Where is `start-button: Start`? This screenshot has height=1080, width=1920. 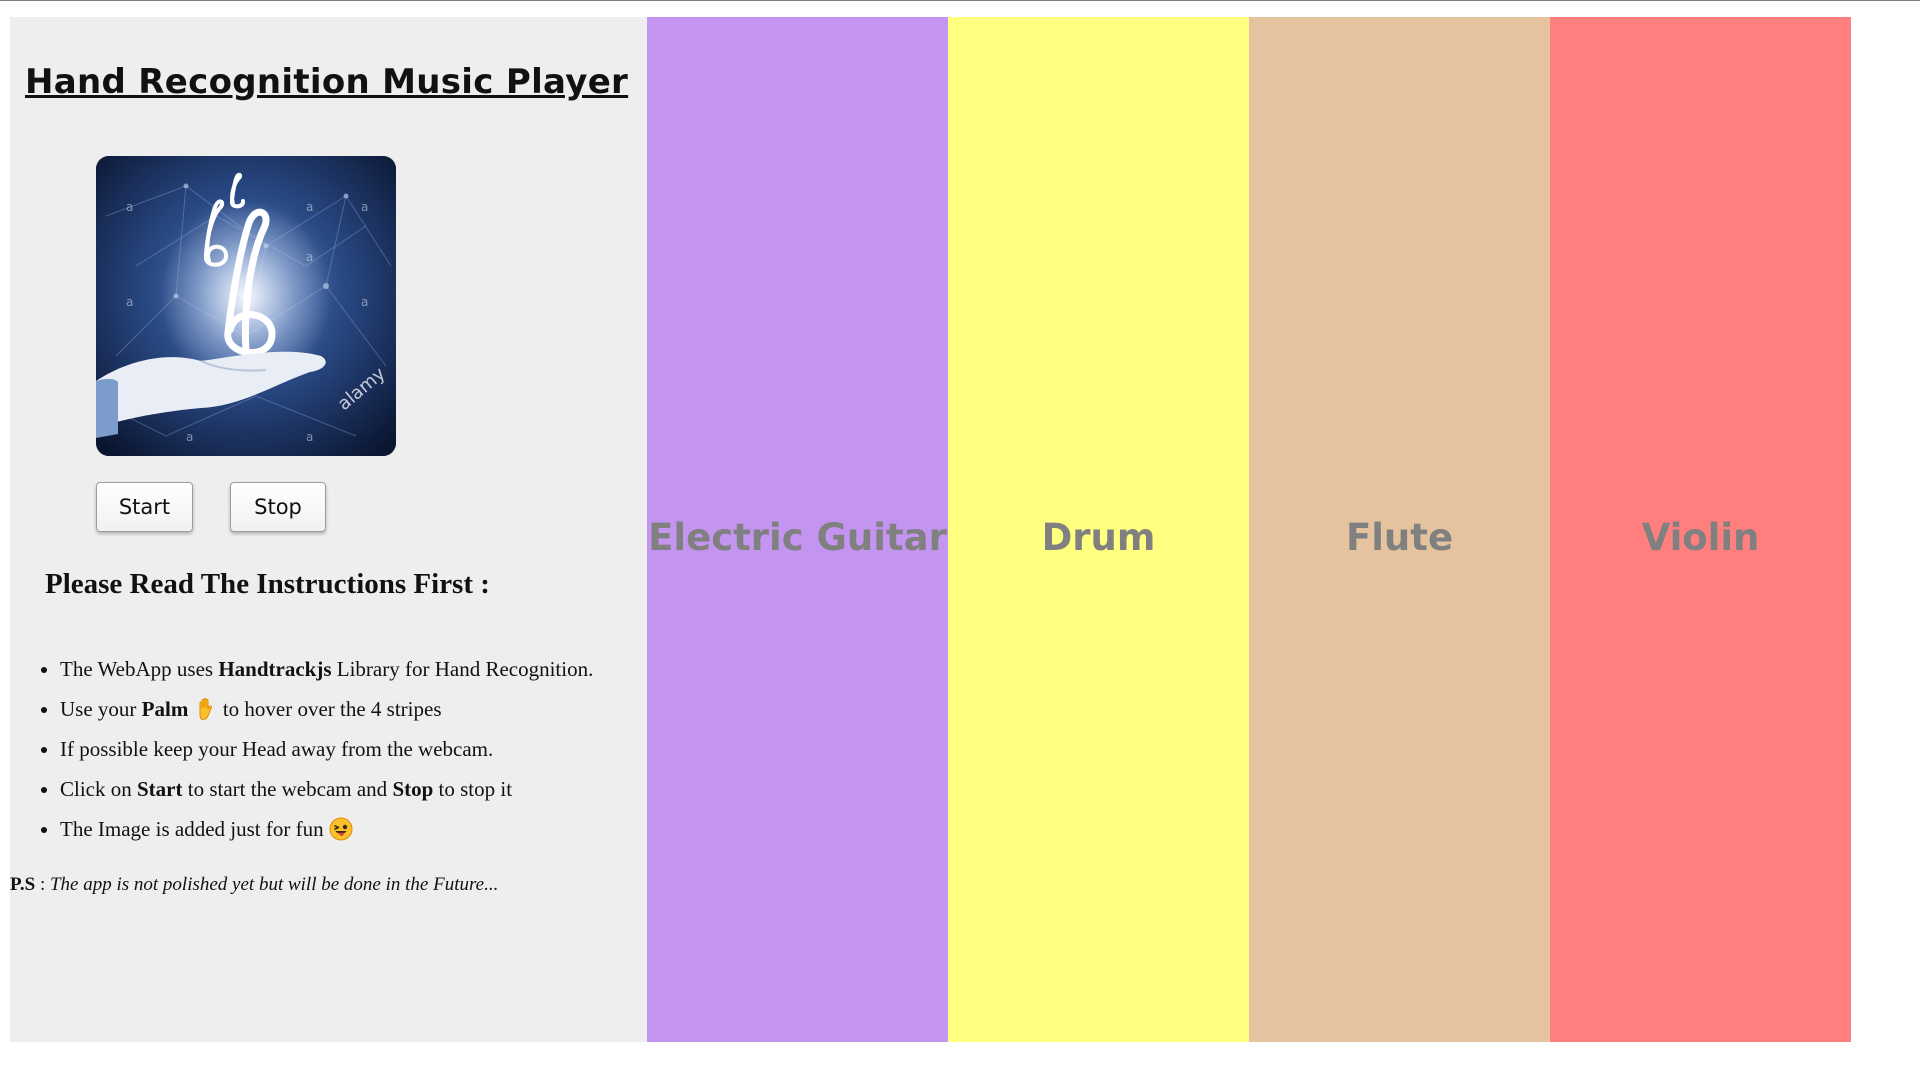
start-button: Start is located at coordinates (144, 507).